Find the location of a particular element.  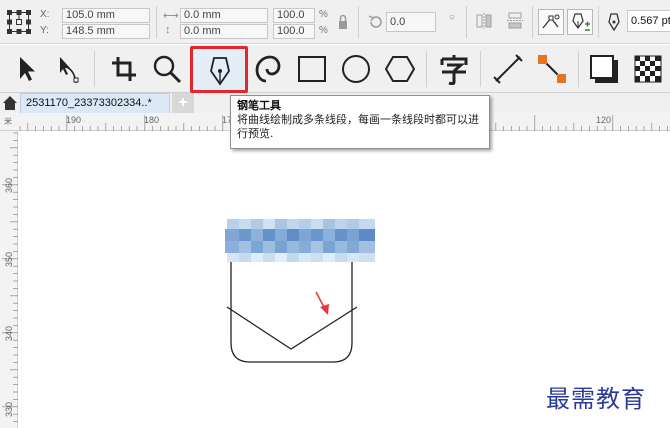

shape-tool is located at coordinates (68, 69).